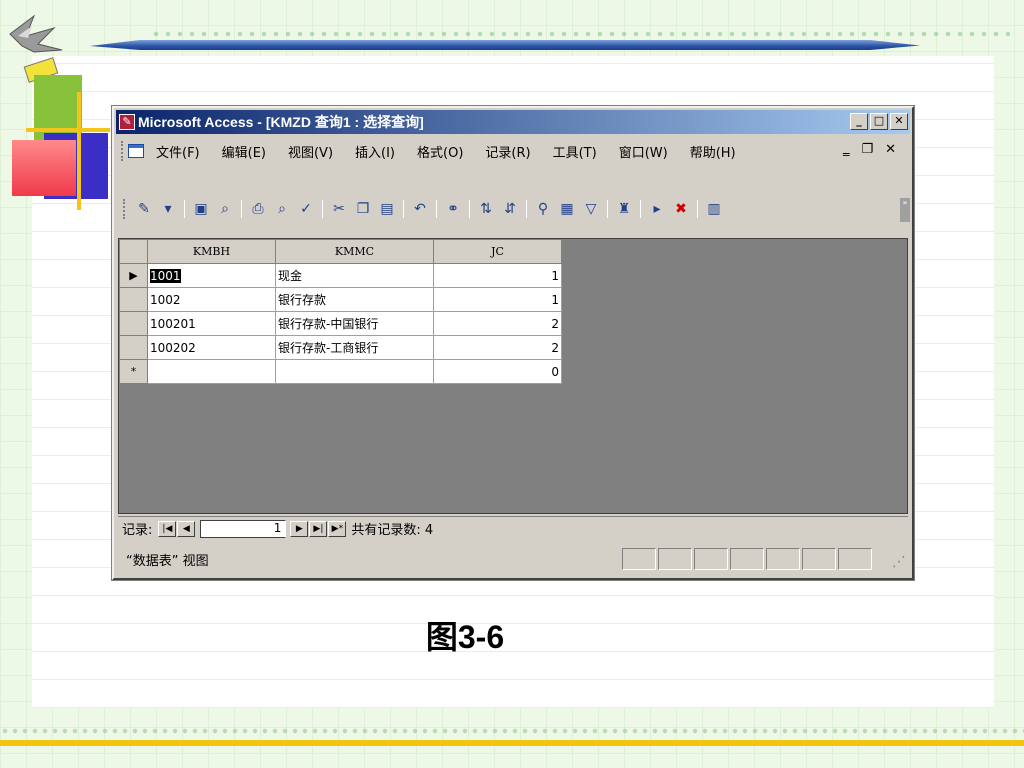 The width and height of the screenshot is (1024, 768). What do you see at coordinates (165, 275) in the screenshot?
I see `cell-kmbh-value: 1001` at bounding box center [165, 275].